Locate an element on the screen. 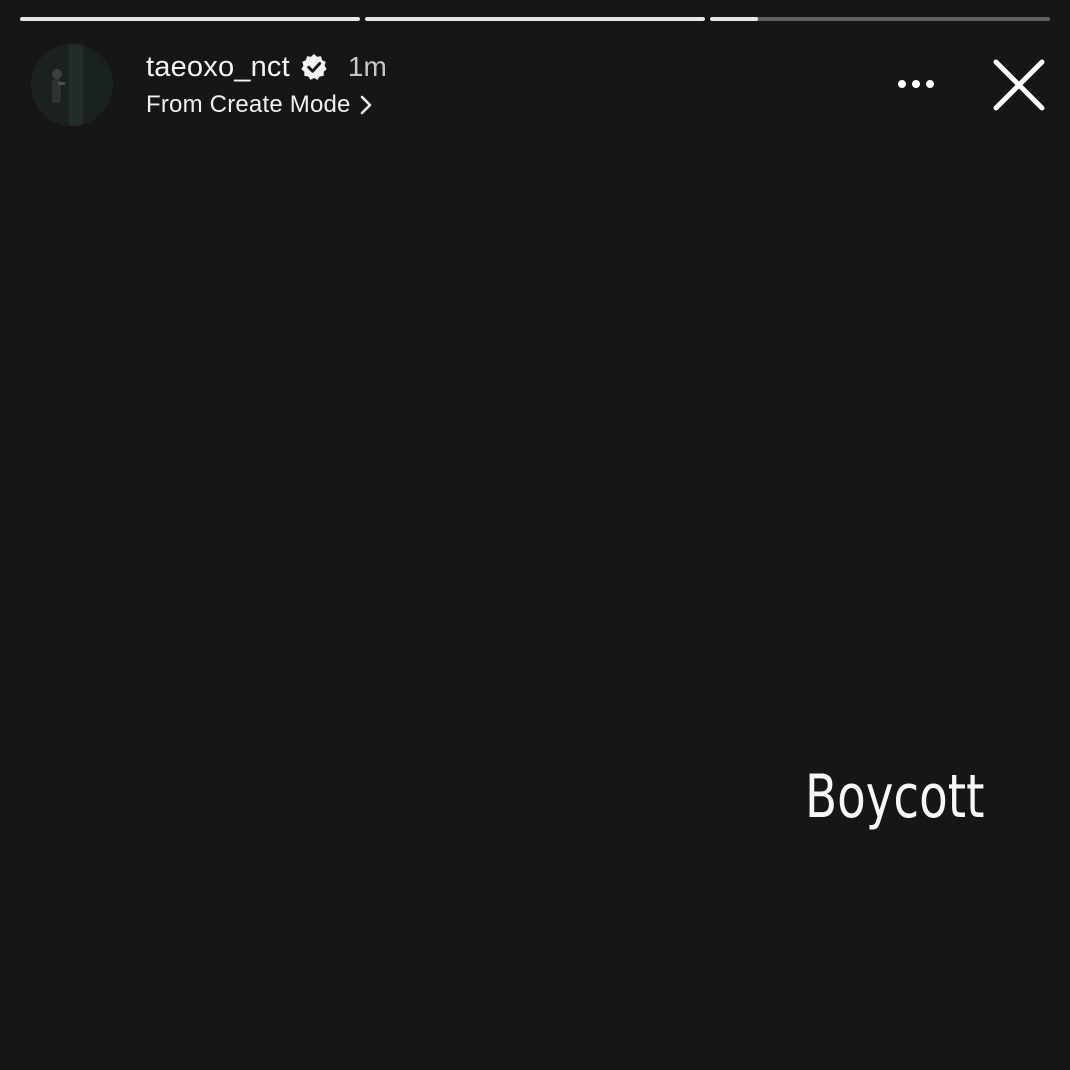 Image resolution: width=1070 pixels, height=1070 pixels. close-icon is located at coordinates (1019, 85).